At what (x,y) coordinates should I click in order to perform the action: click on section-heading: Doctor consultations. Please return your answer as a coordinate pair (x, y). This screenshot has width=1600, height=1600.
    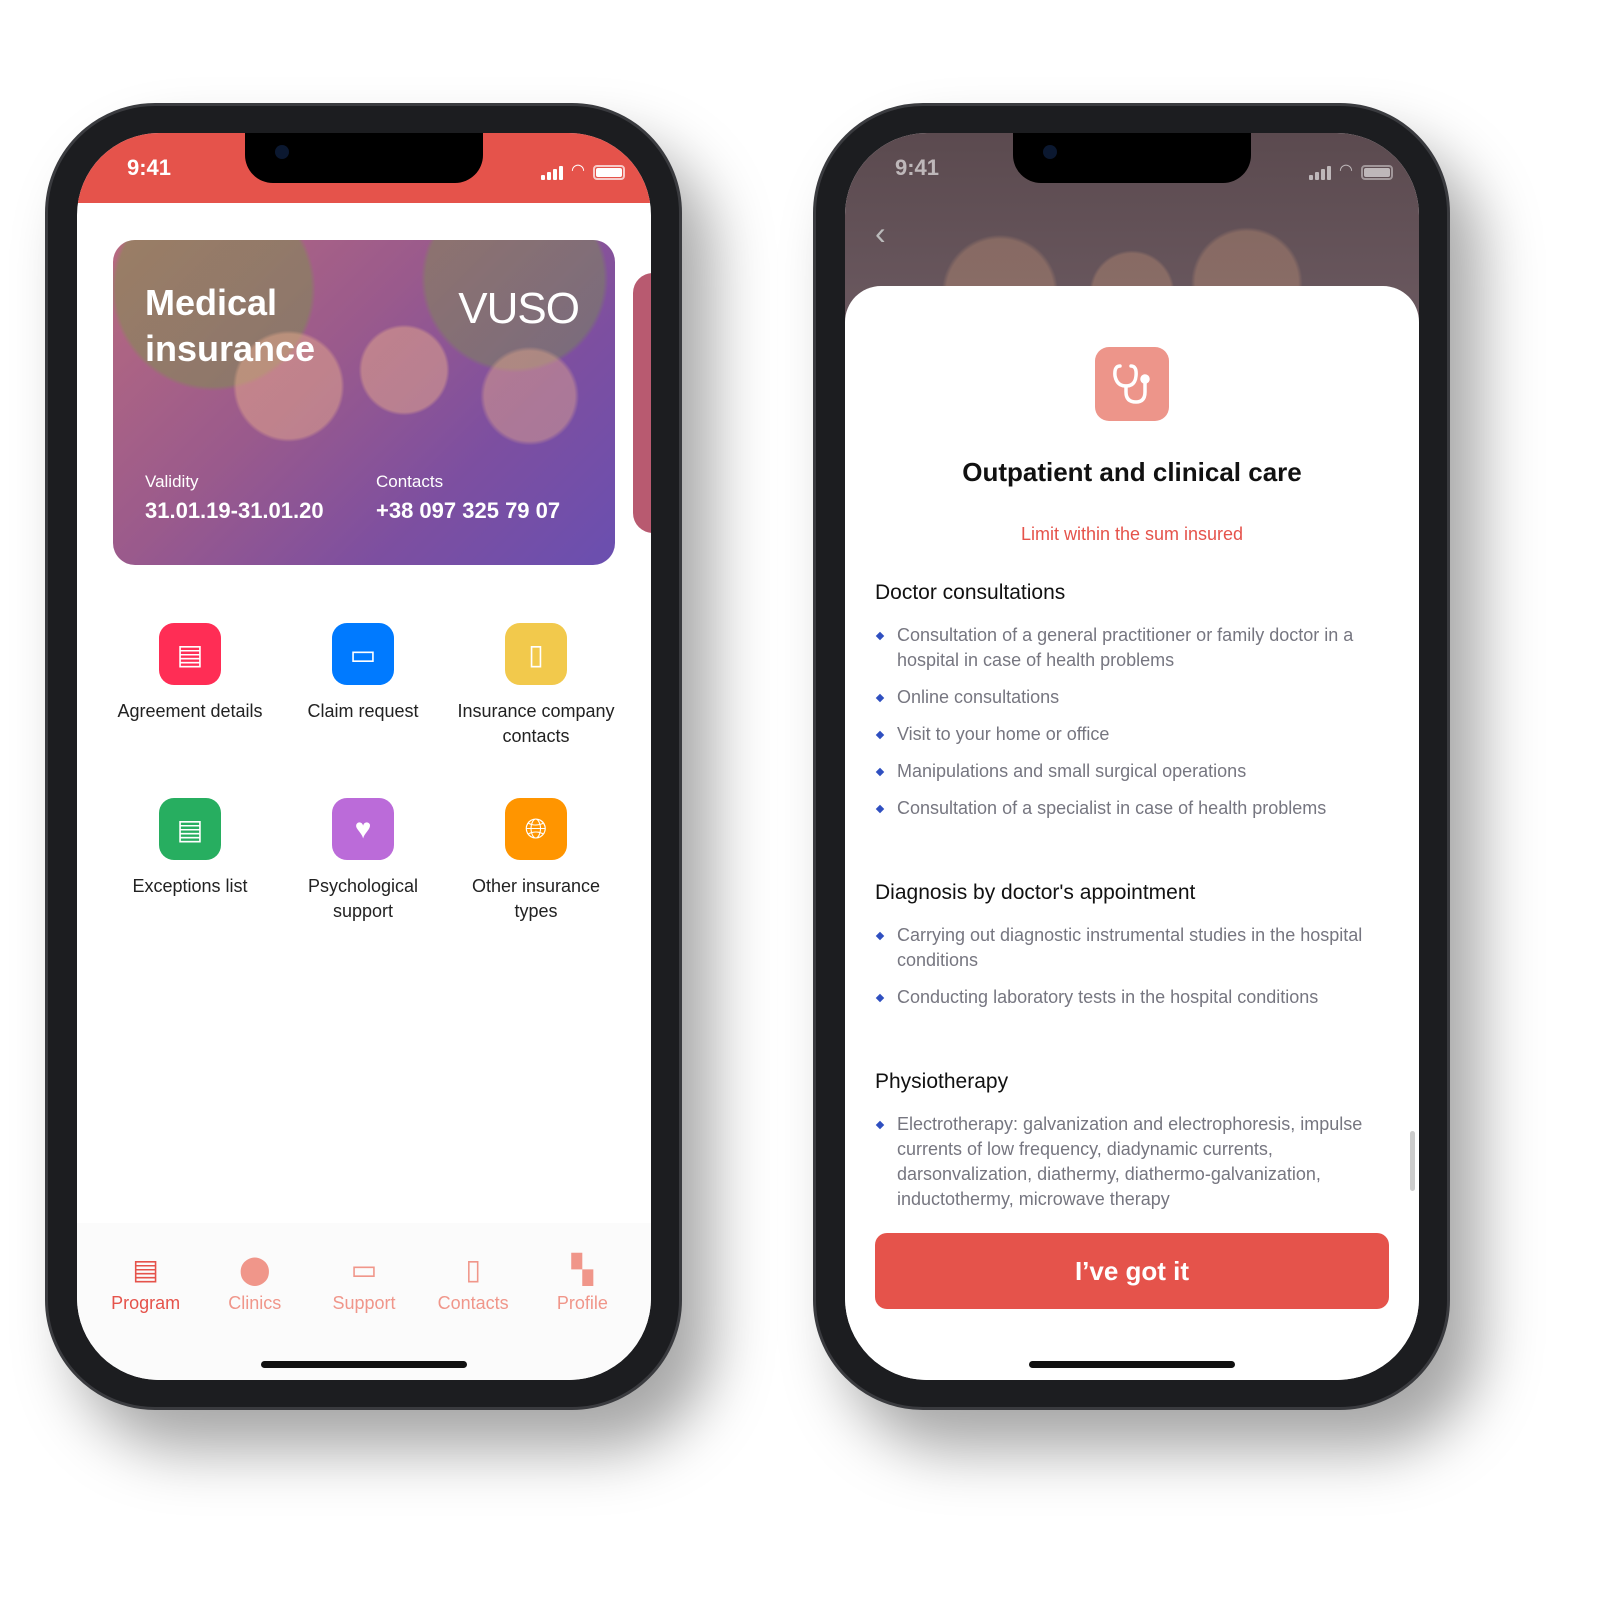
    Looking at the image, I should click on (970, 592).